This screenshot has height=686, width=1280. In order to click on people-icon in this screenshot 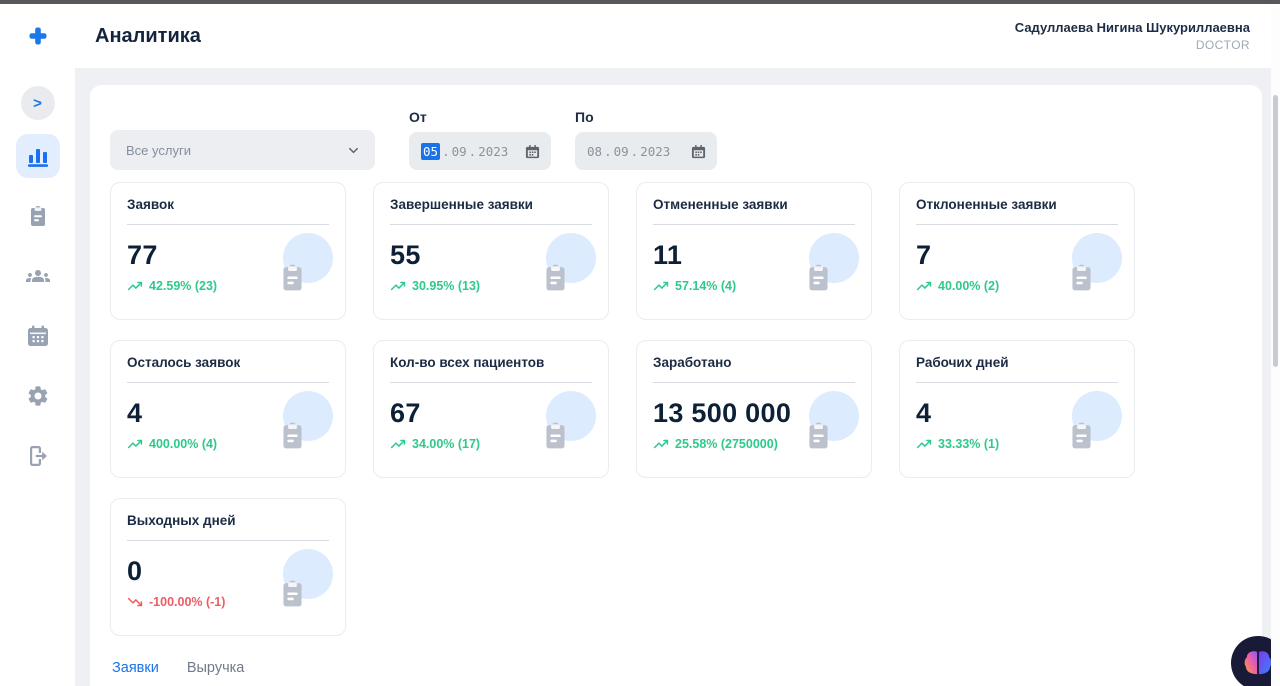, I will do `click(37, 276)`.